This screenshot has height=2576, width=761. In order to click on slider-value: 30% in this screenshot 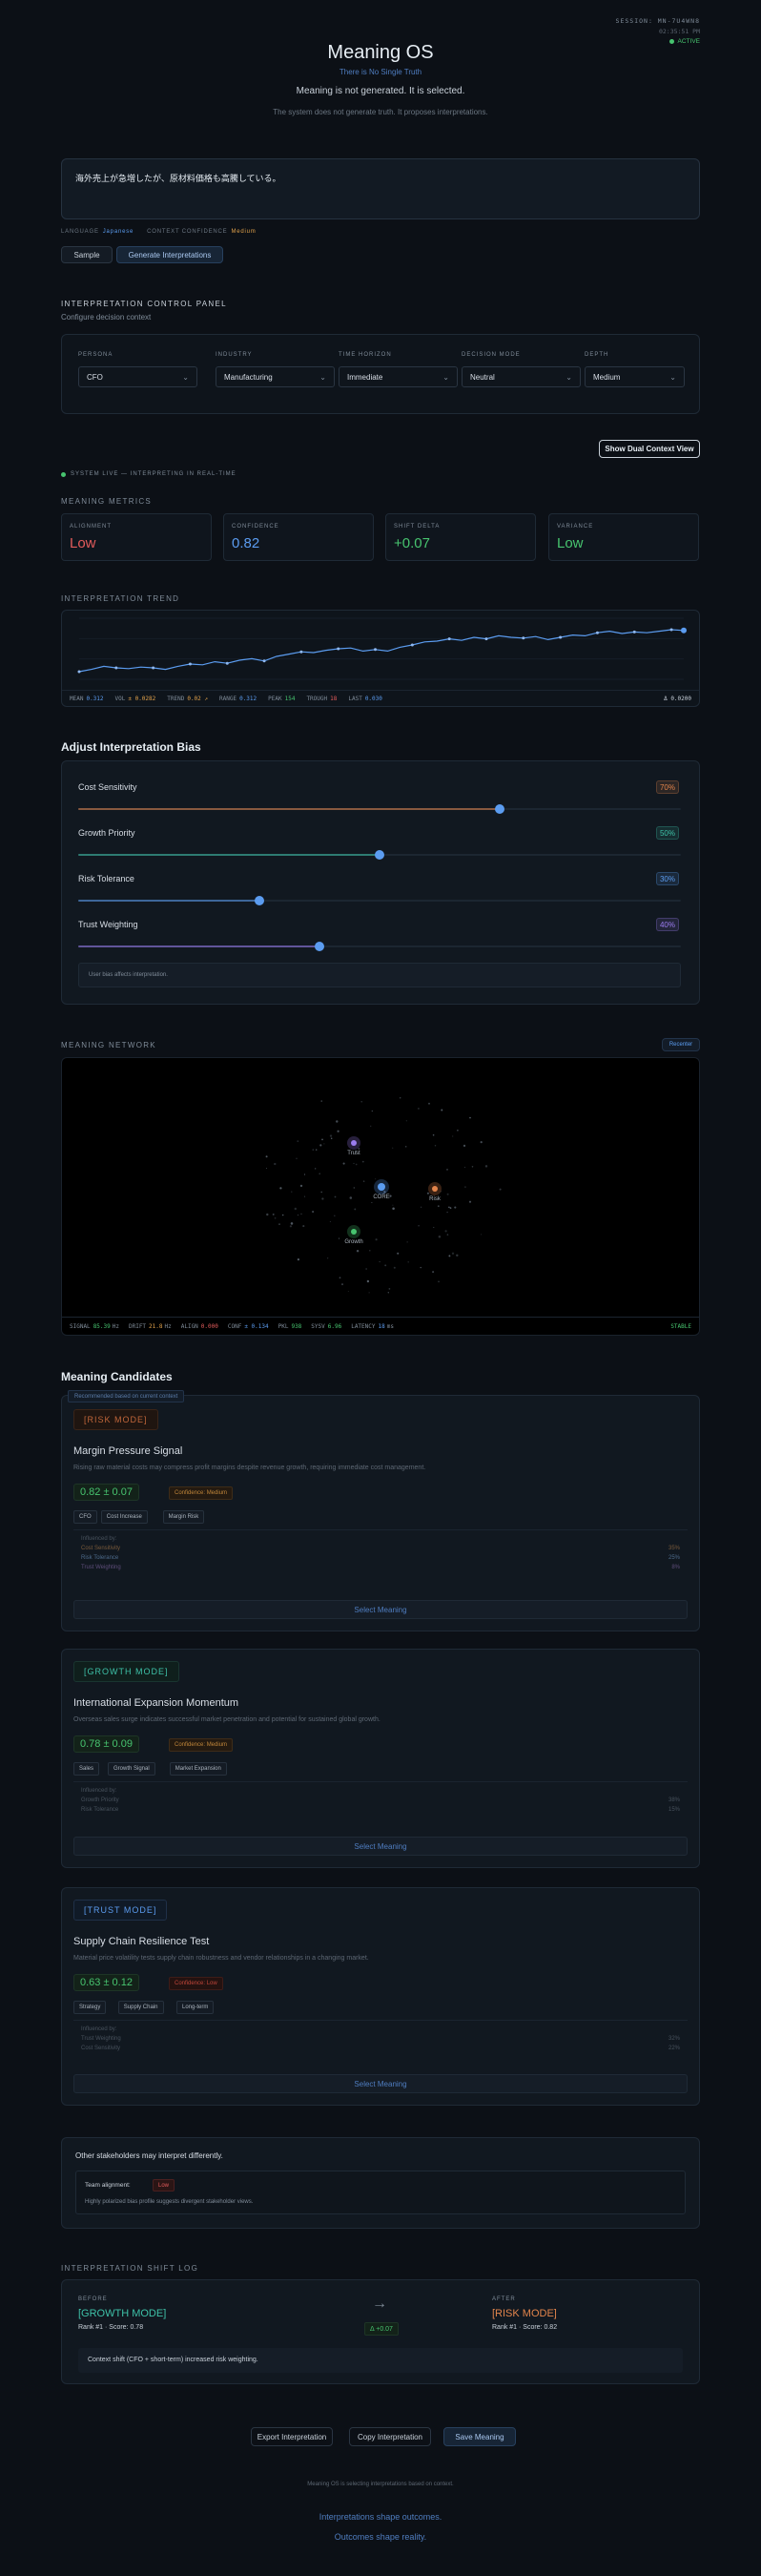, I will do `click(667, 878)`.